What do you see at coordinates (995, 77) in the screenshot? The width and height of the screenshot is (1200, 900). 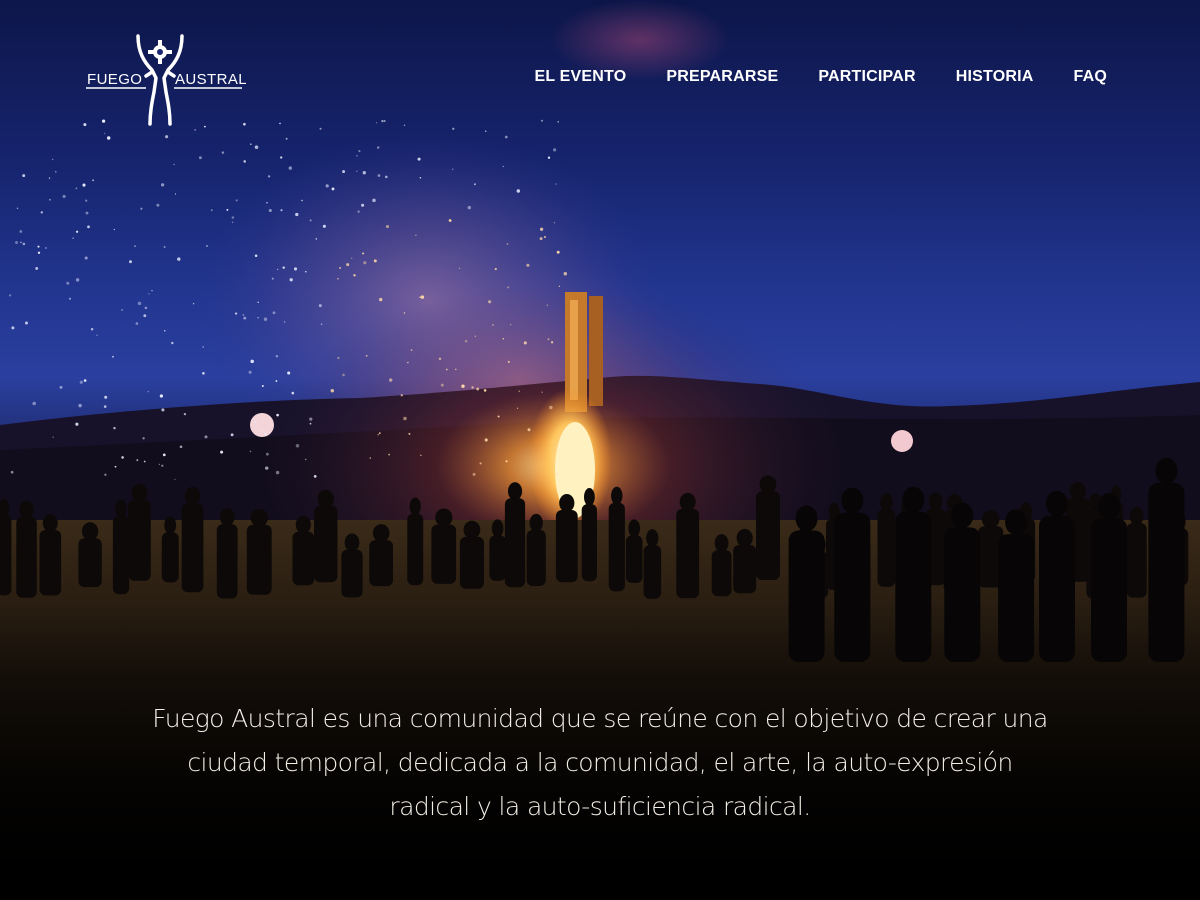 I see `nav-item-historia: HISTORIA` at bounding box center [995, 77].